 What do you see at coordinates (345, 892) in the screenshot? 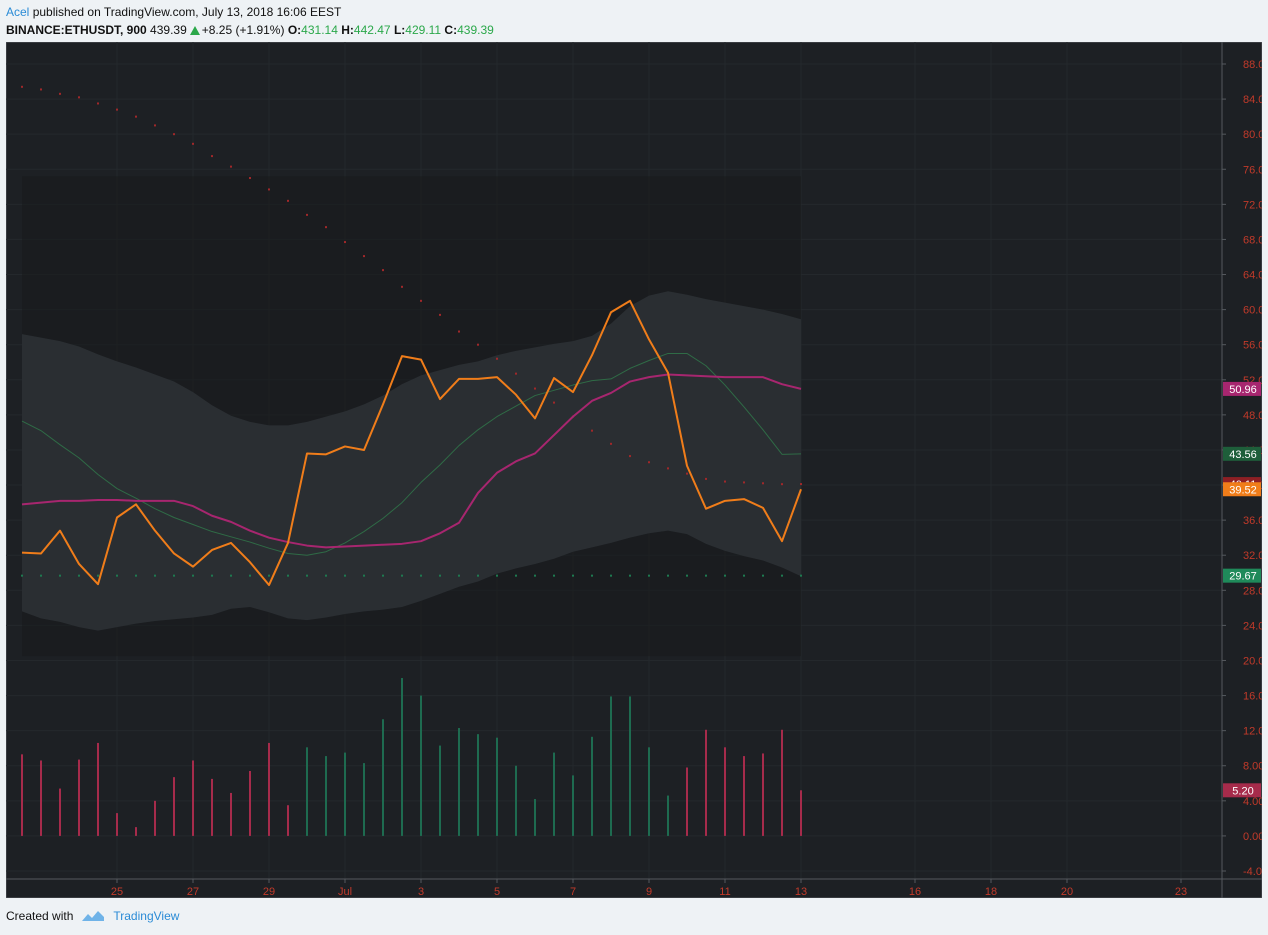
I see `time-axis-label: Jul` at bounding box center [345, 892].